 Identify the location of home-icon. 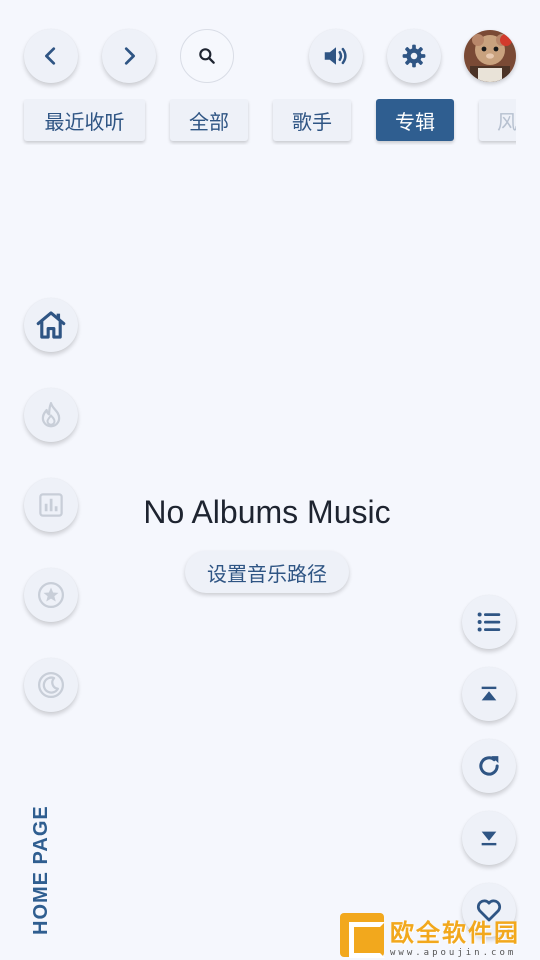
(51, 325).